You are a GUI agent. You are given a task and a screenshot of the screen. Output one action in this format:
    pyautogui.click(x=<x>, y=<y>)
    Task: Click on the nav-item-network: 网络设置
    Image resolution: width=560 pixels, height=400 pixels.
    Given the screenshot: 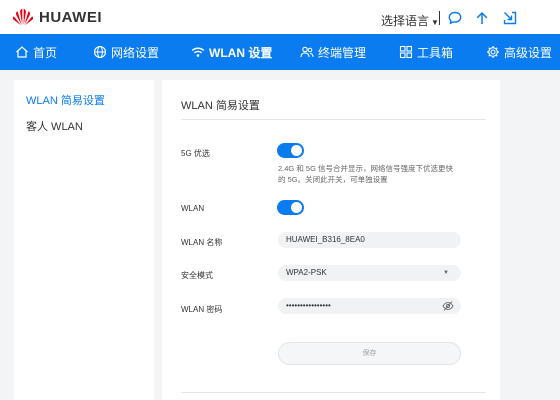 What is the action you would take?
    pyautogui.click(x=126, y=52)
    